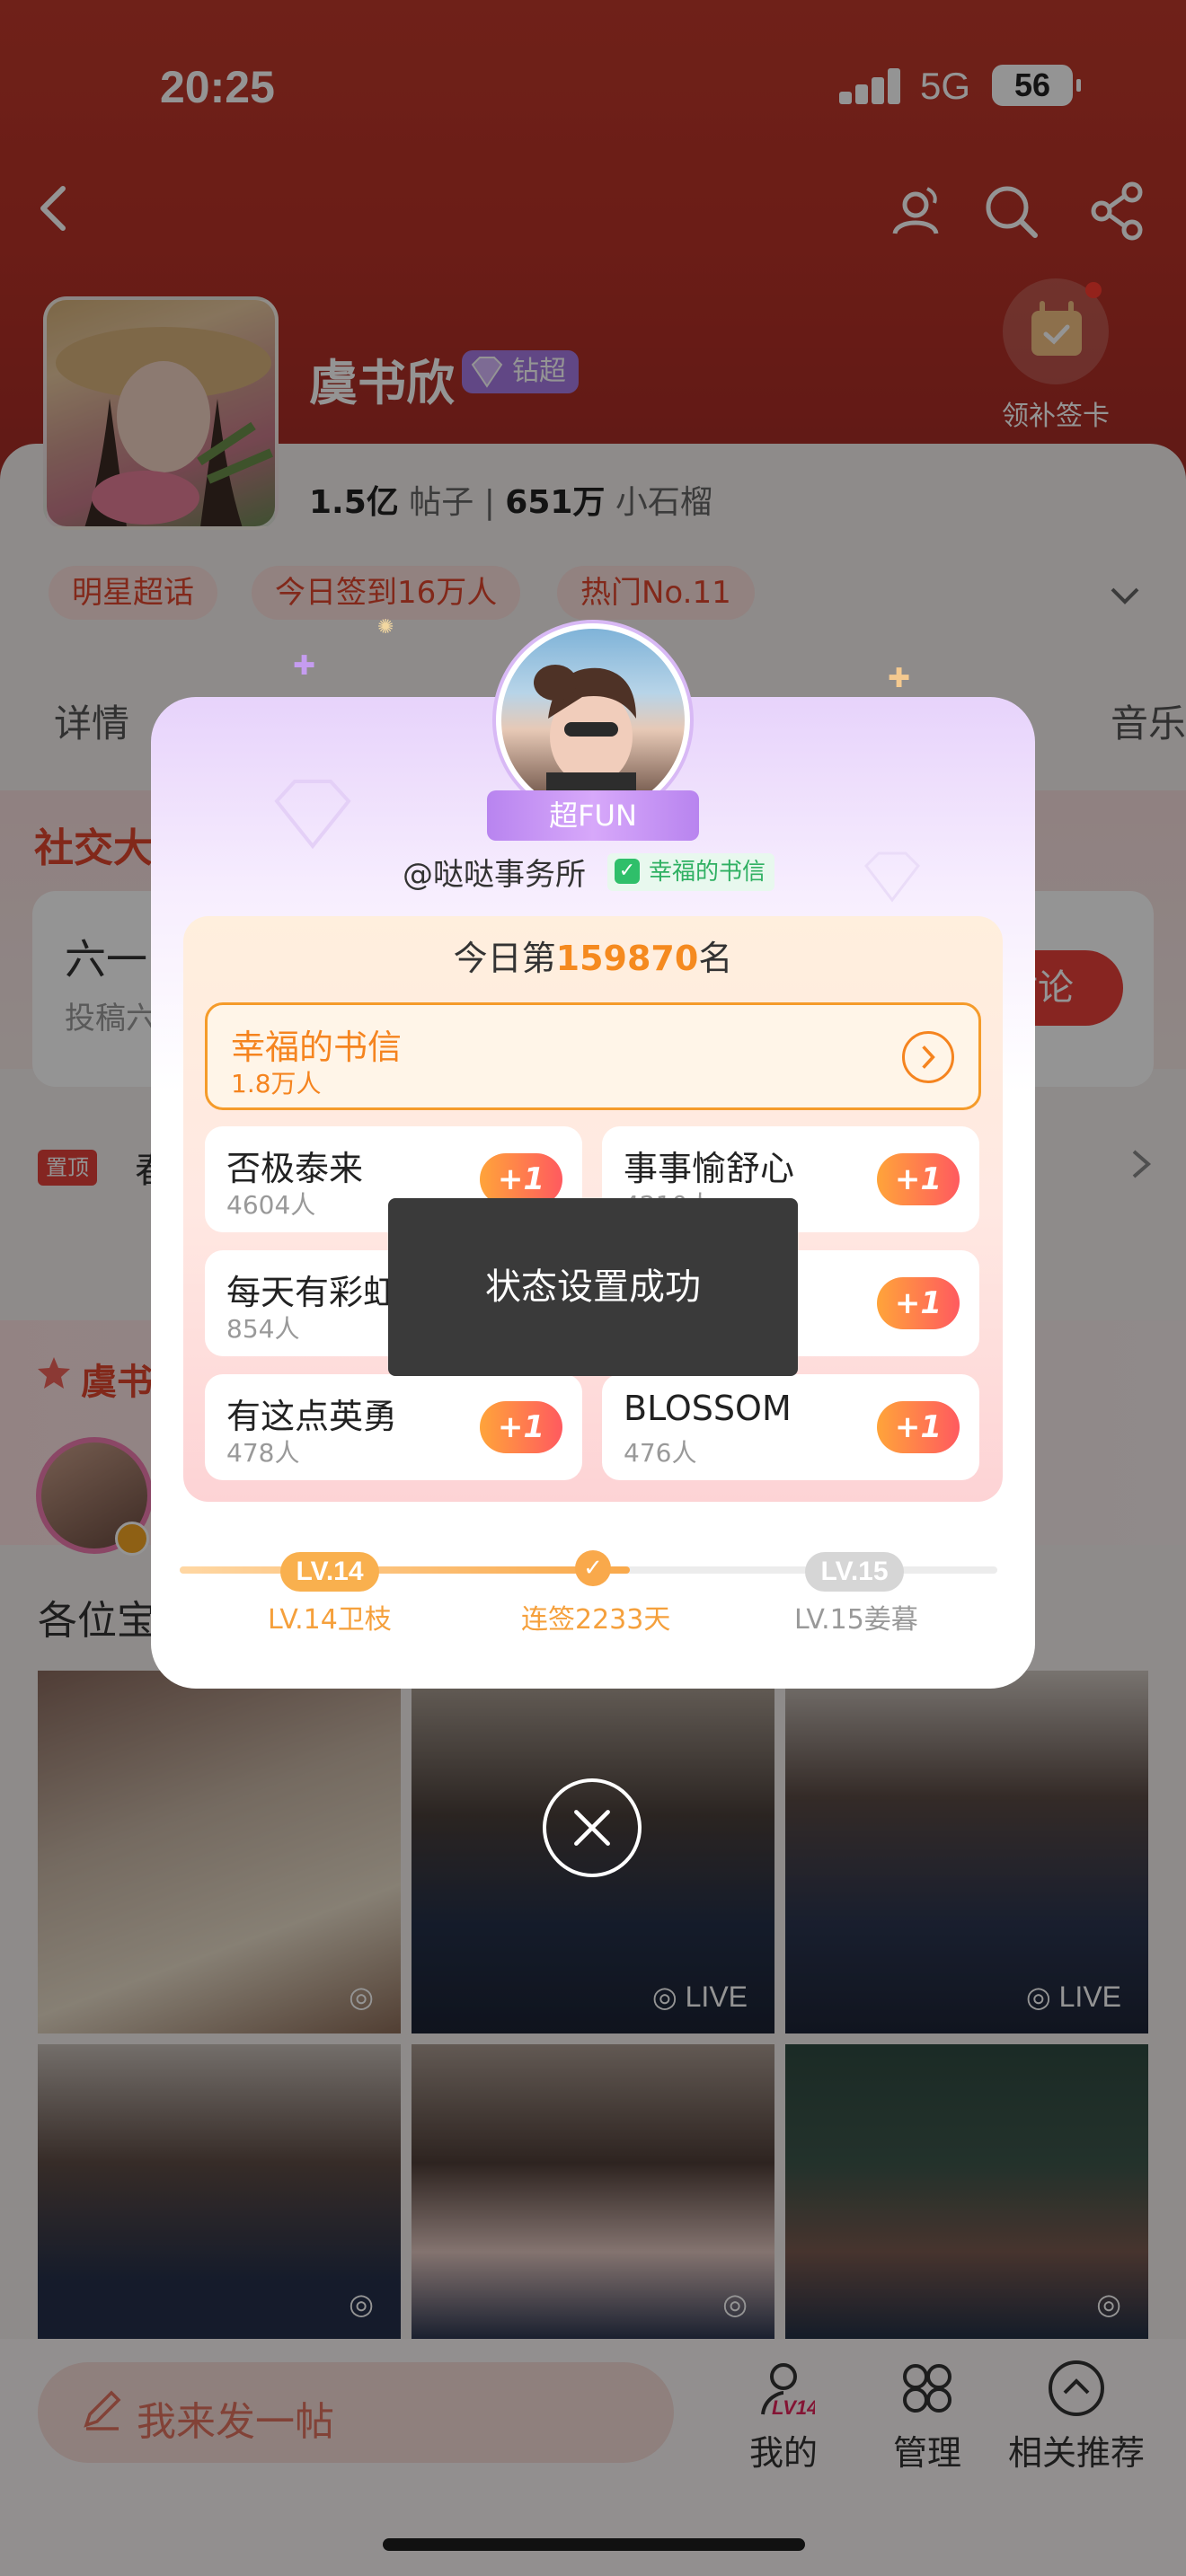 The width and height of the screenshot is (1186, 2576). I want to click on chevron-right-circle-icon, so click(928, 1057).